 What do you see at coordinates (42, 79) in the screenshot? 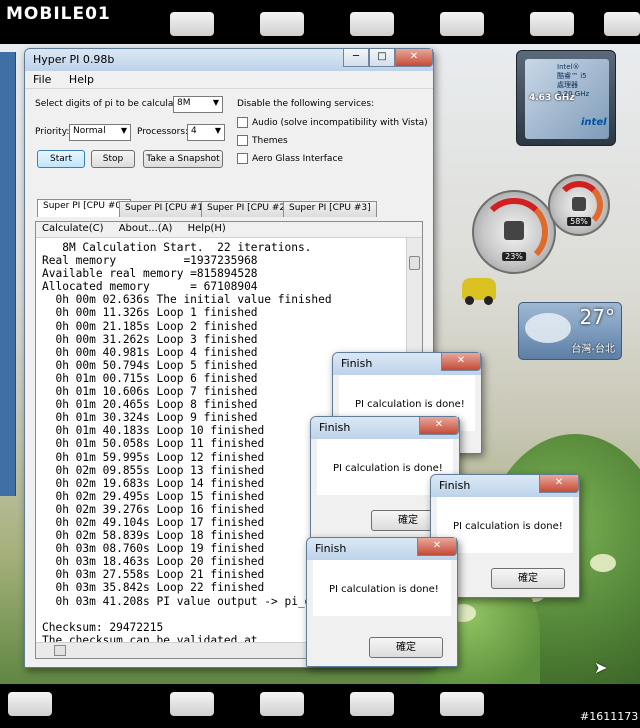
I see `menu-file: File` at bounding box center [42, 79].